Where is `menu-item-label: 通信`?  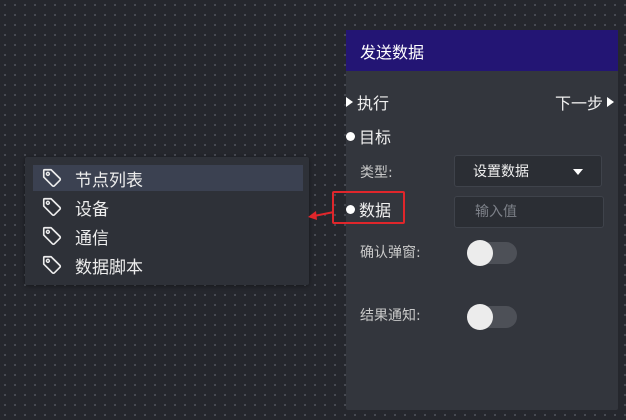 menu-item-label: 通信 is located at coordinates (92, 238).